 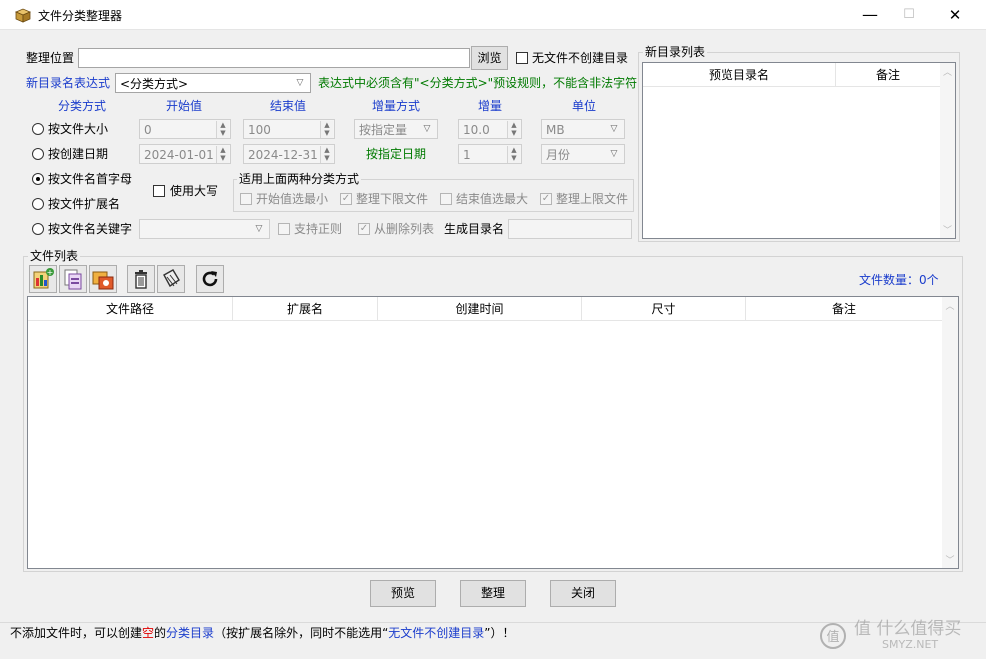 What do you see at coordinates (274, 58) in the screenshot?
I see `location-input` at bounding box center [274, 58].